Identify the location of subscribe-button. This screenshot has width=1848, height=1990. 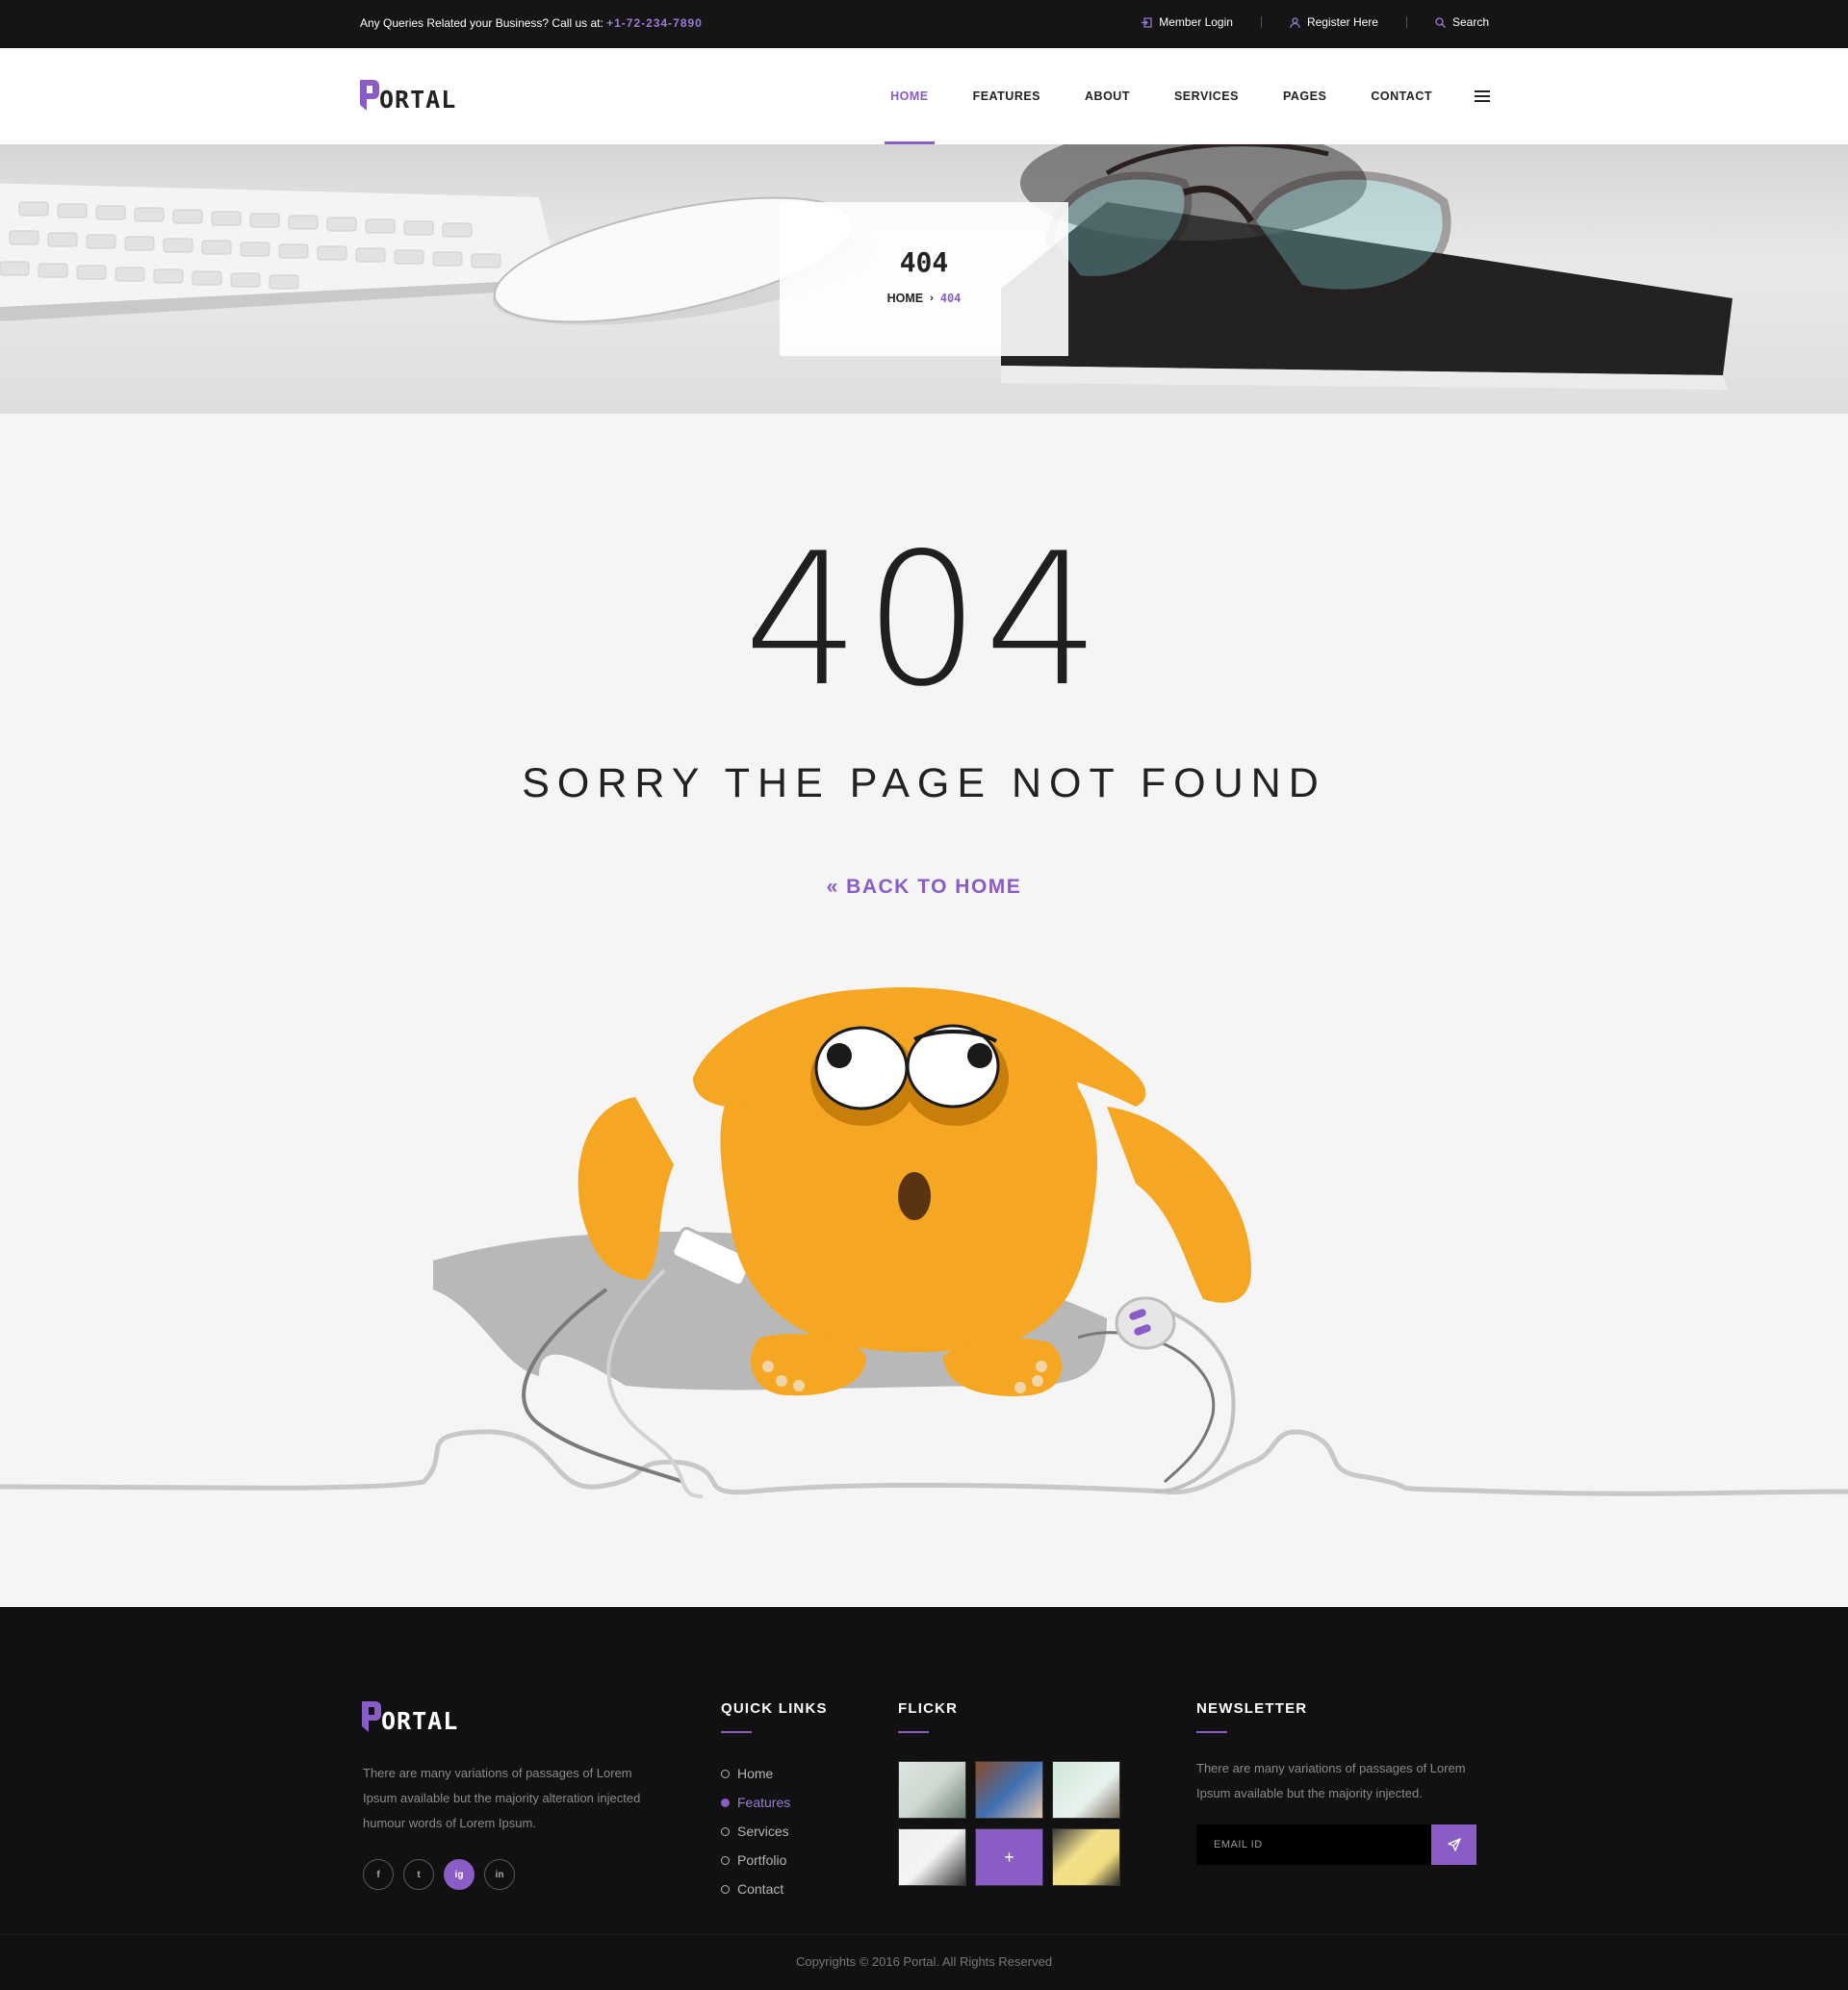
(1453, 1844).